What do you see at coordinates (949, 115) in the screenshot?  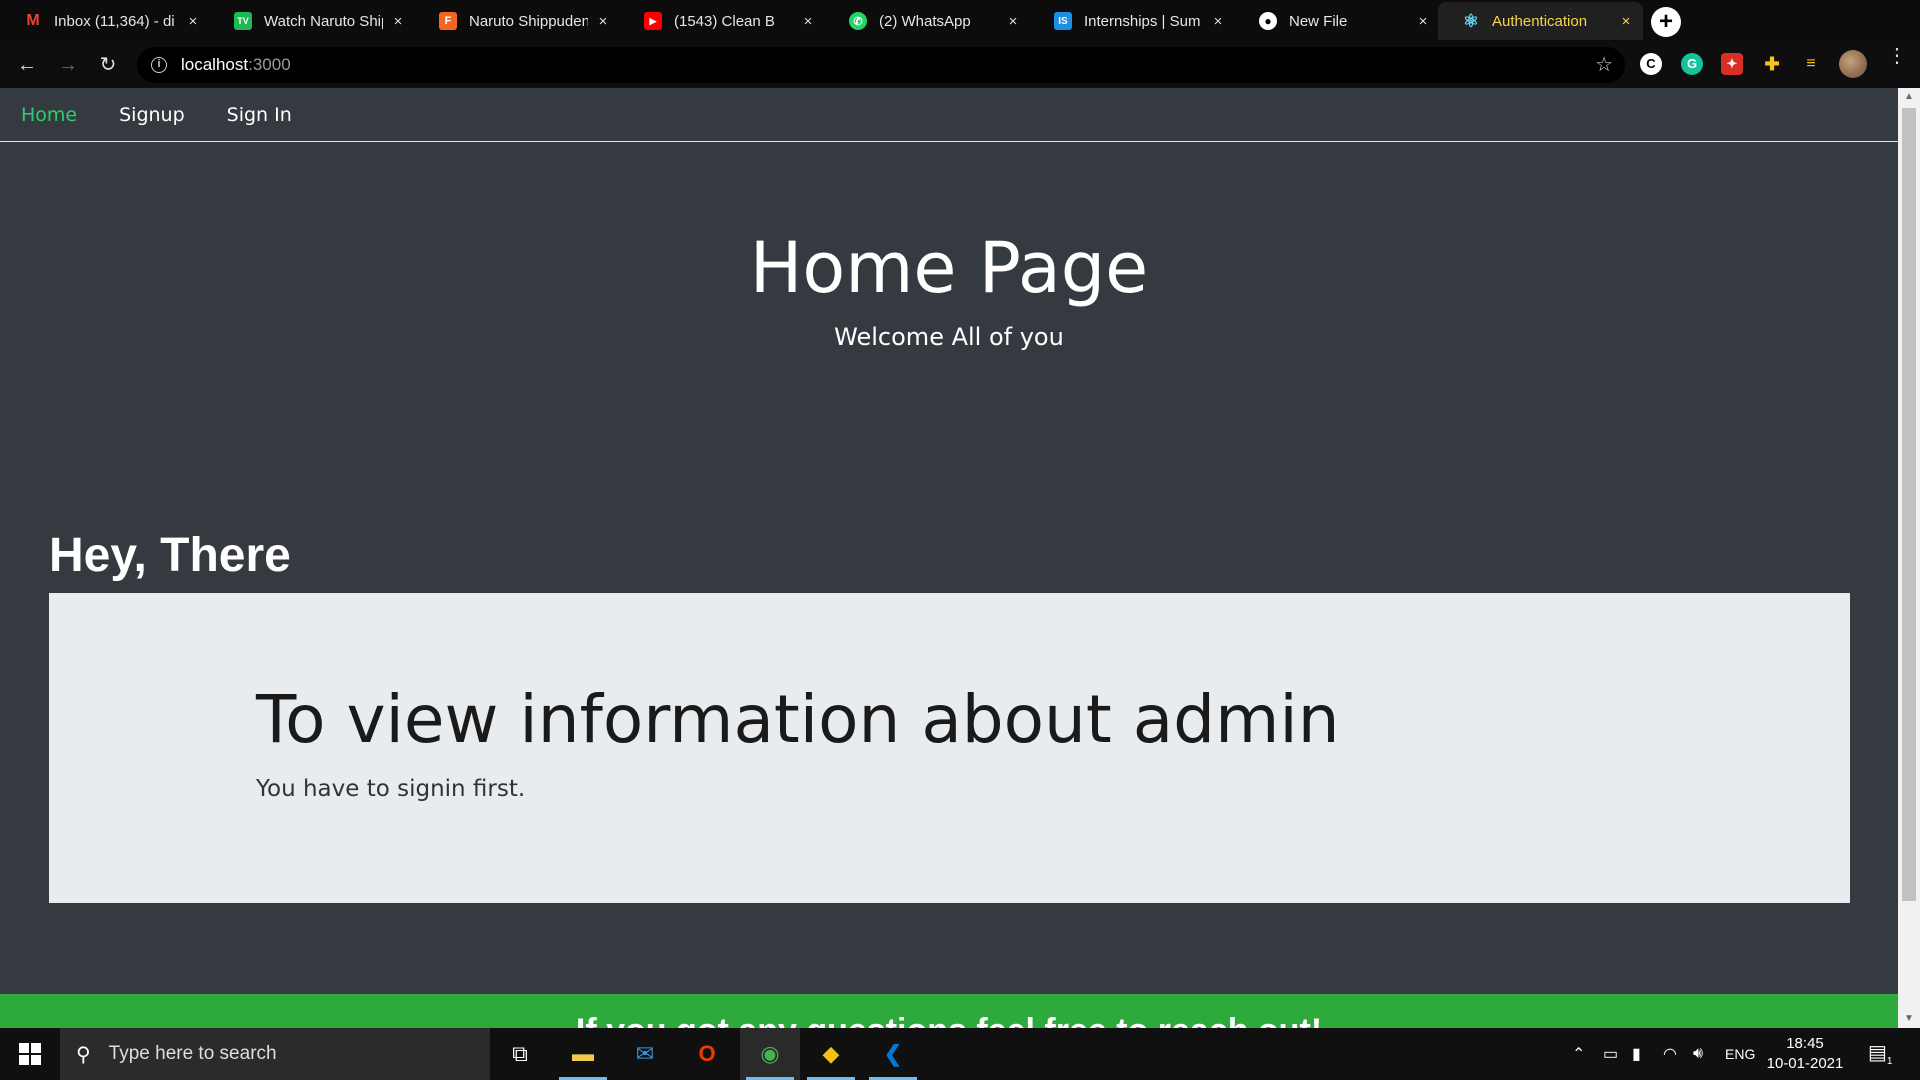 I see `site-navbar: Home Signup Sign In` at bounding box center [949, 115].